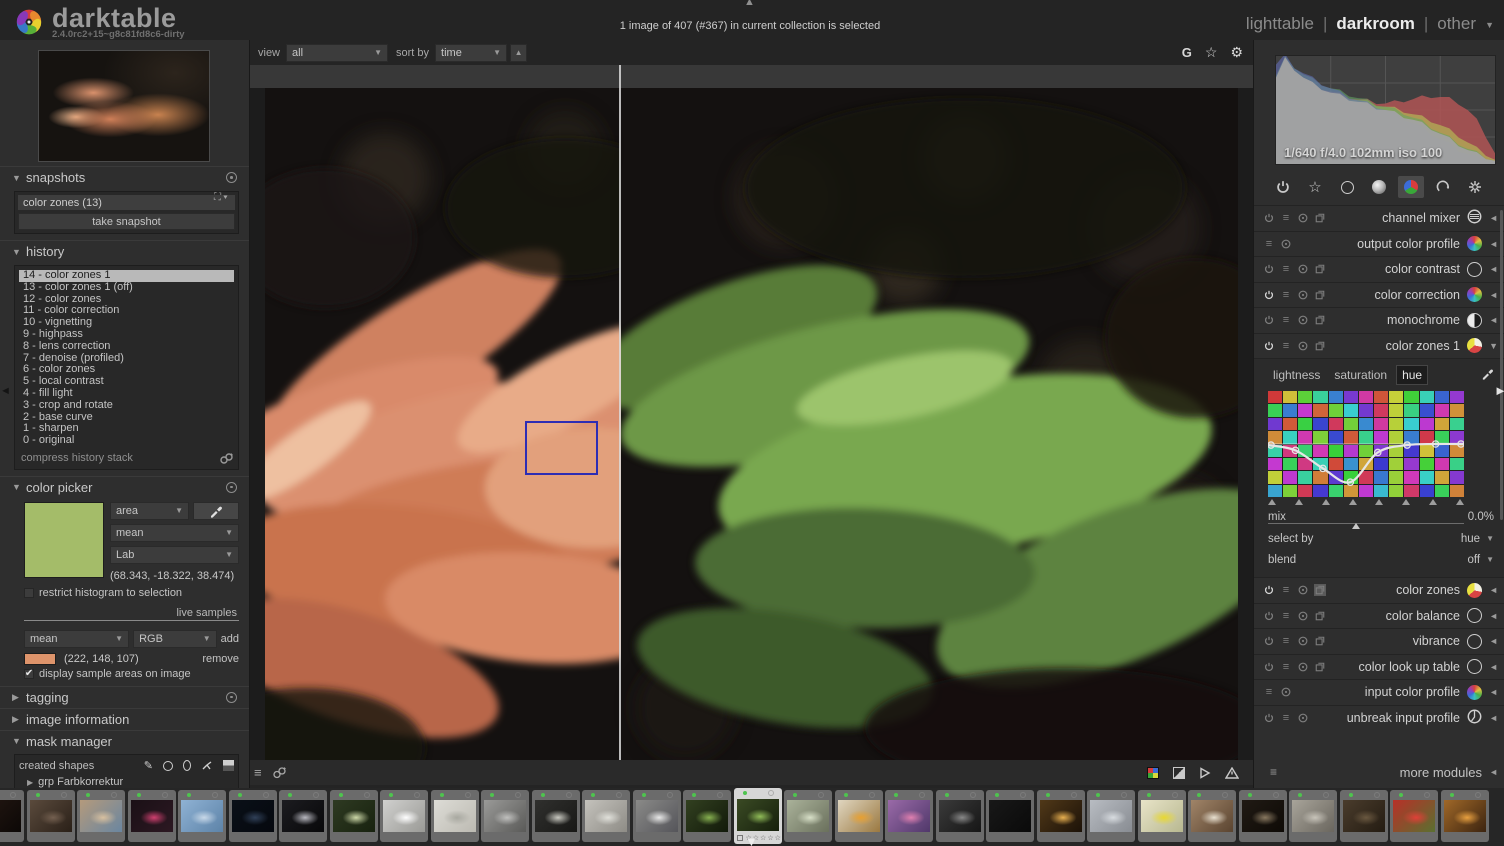  Describe the element at coordinates (126, 334) in the screenshot. I see `history-item: 9 - highpass` at that location.